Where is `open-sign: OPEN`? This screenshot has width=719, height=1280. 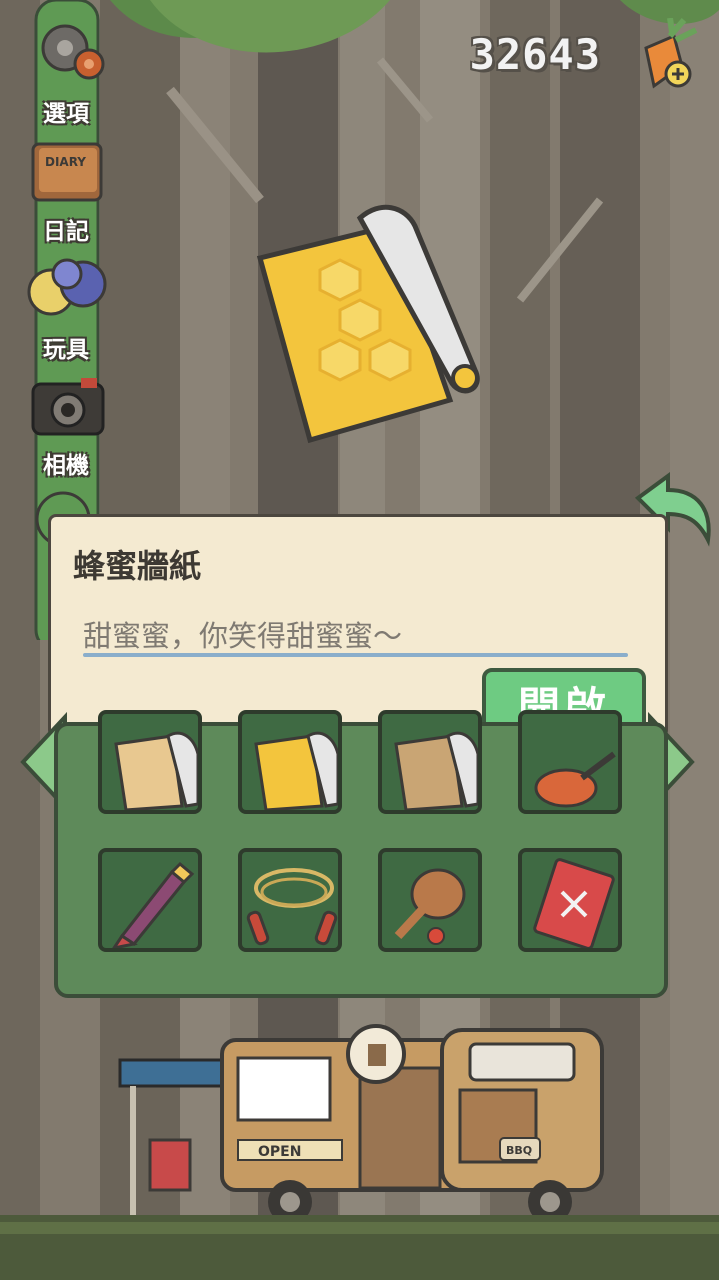
open-sign: OPEN is located at coordinates (279, 1152).